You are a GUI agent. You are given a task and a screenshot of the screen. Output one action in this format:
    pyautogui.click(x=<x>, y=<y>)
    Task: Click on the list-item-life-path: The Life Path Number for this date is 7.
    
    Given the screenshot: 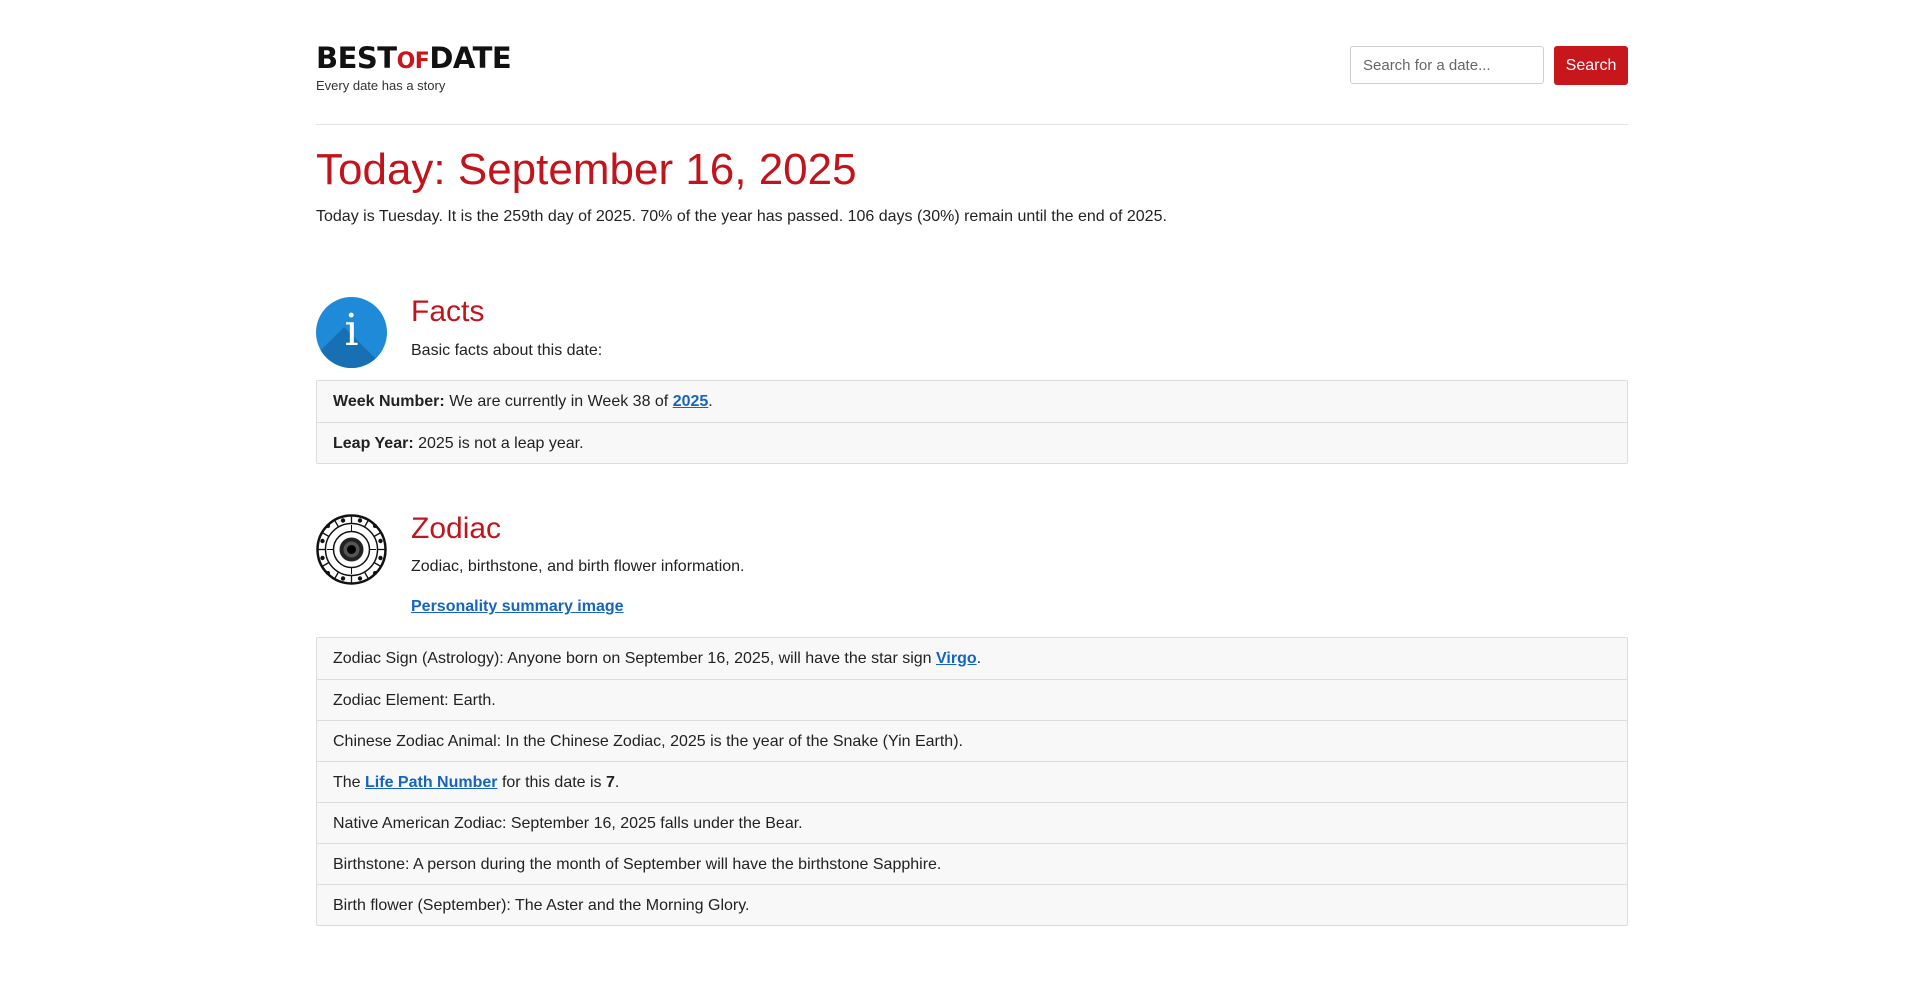 What is the action you would take?
    pyautogui.click(x=972, y=781)
    